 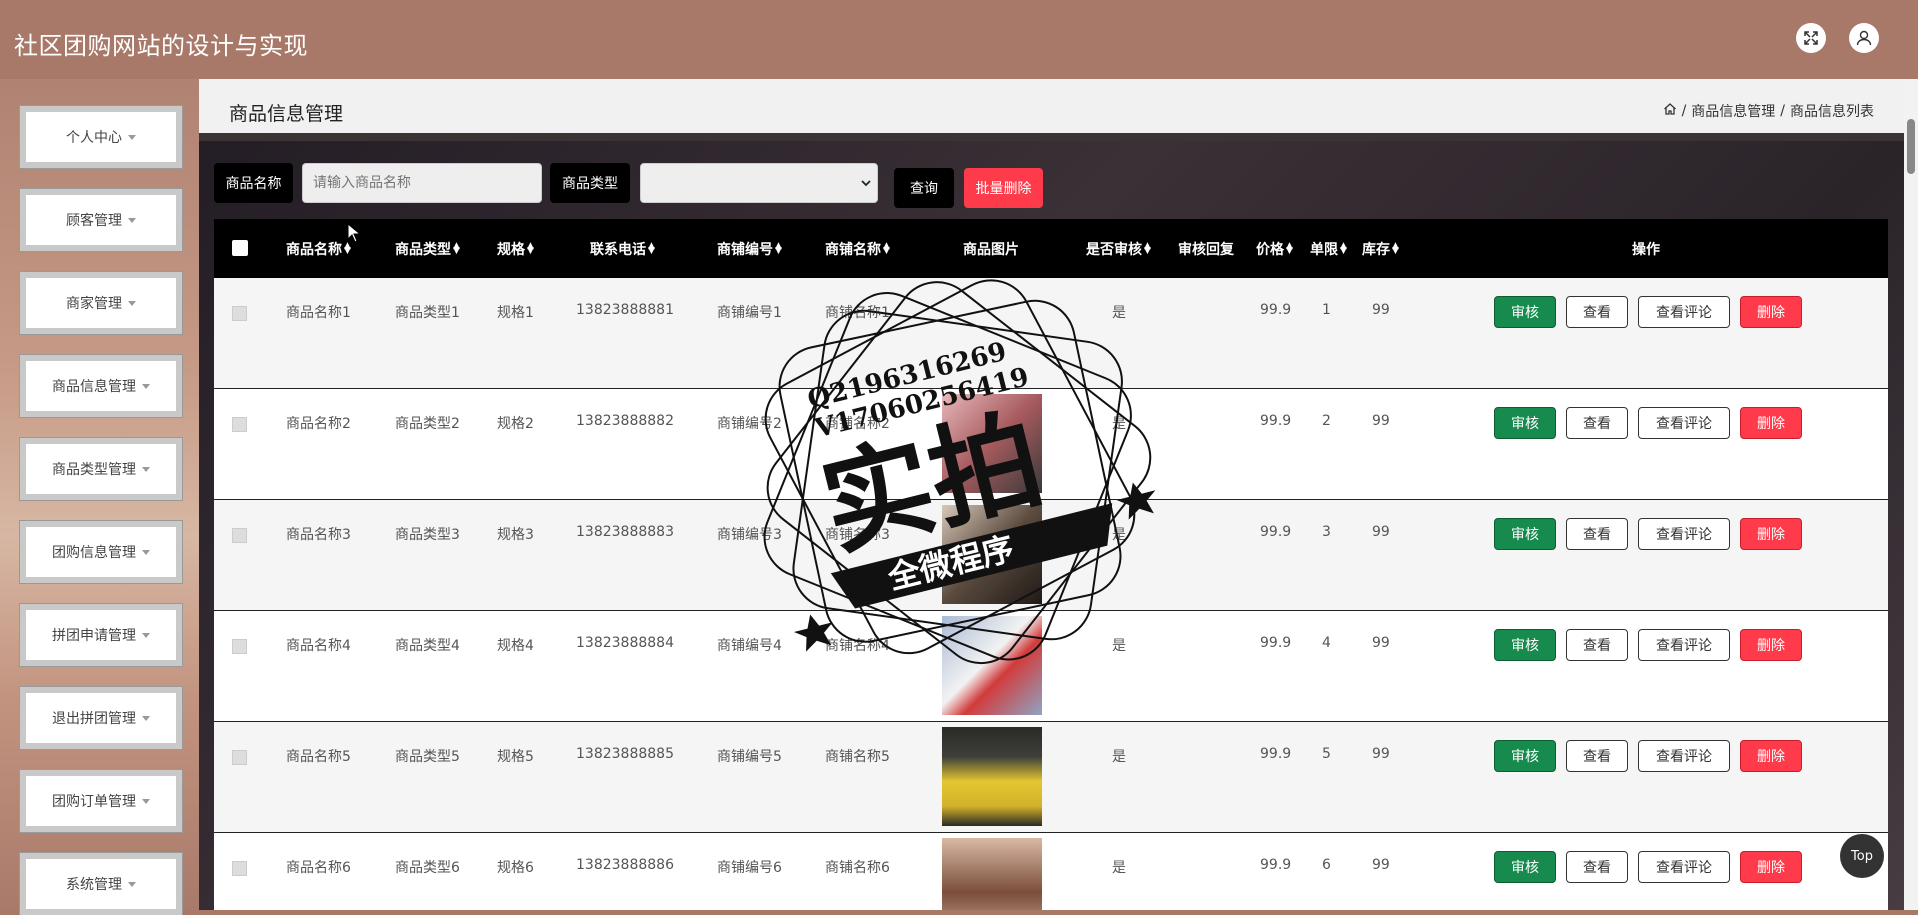 What do you see at coordinates (101, 137) in the screenshot?
I see `sidebar-item-personal-center: 个人中心` at bounding box center [101, 137].